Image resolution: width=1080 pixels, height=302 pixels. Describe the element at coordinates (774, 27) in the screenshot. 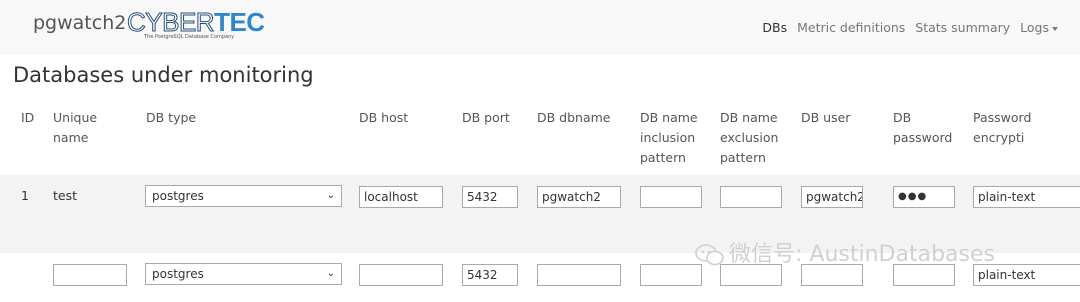

I see `nav-dbs: DBs` at that location.